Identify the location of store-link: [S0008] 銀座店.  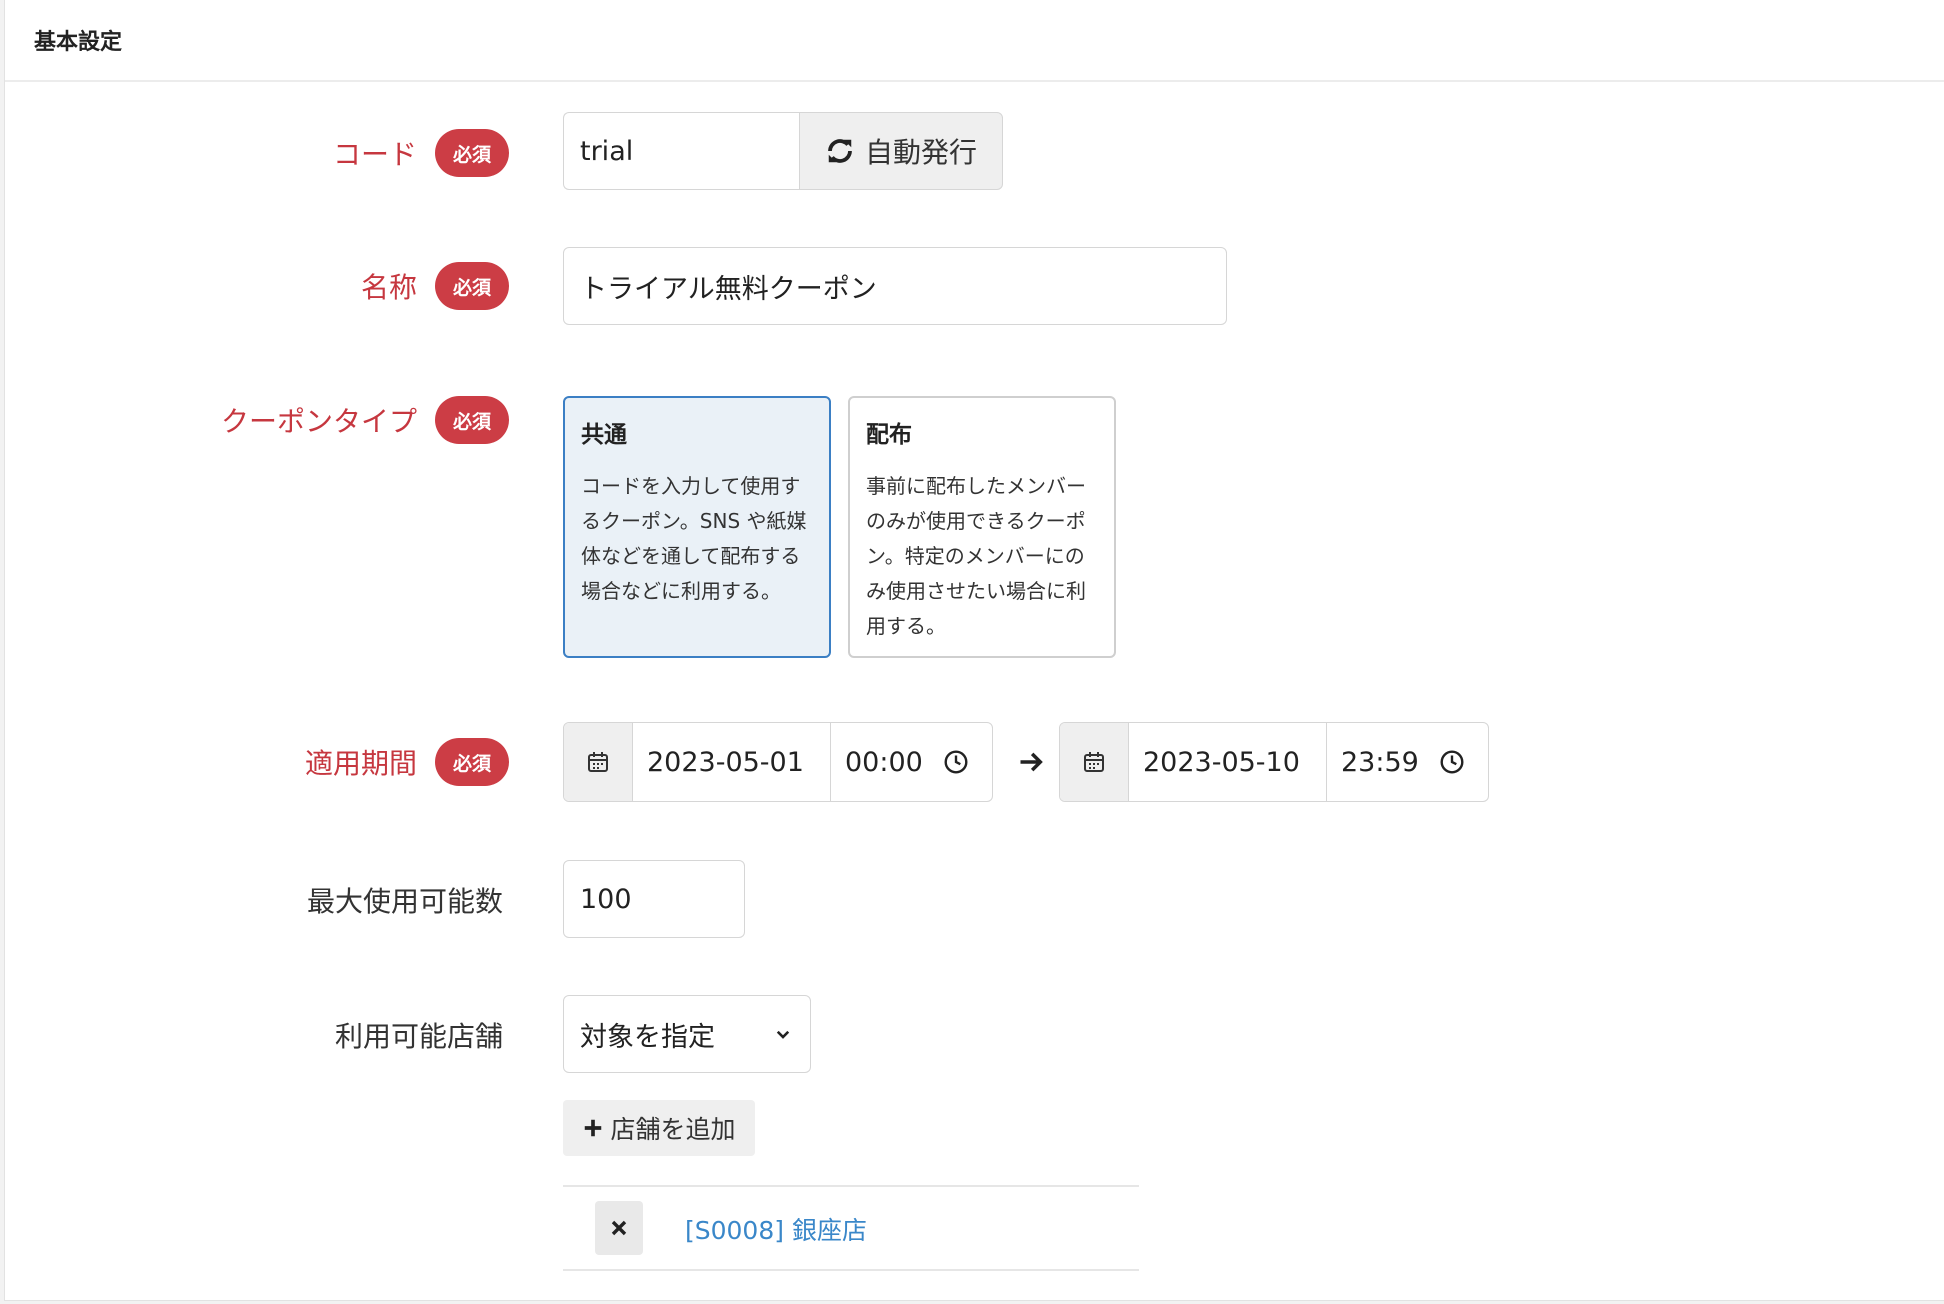
(776, 1229).